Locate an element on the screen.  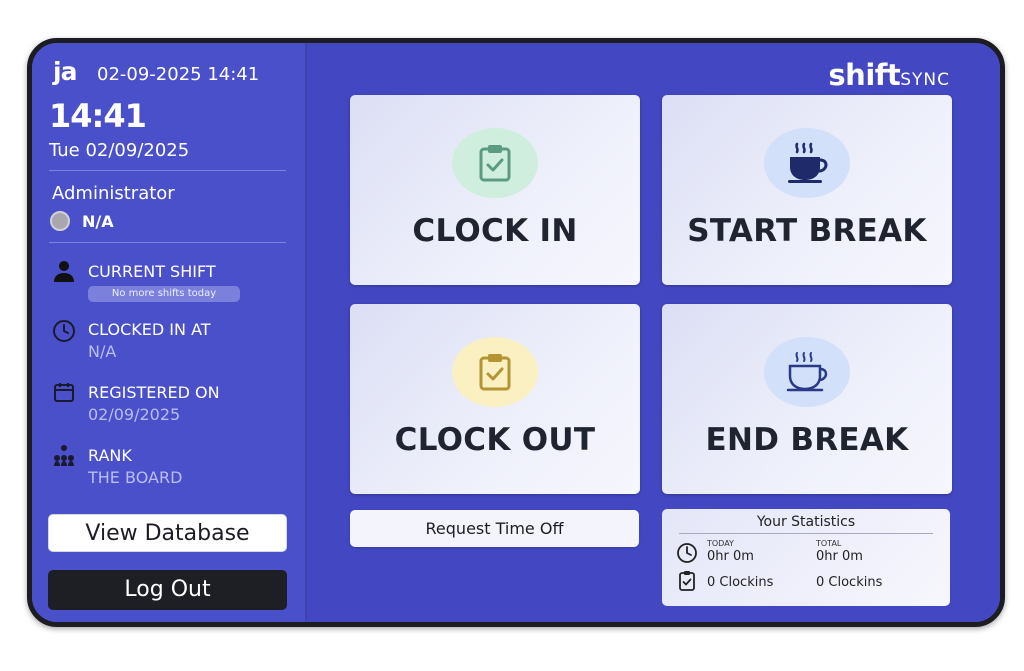
brand-part2: SYNC is located at coordinates (925, 80).